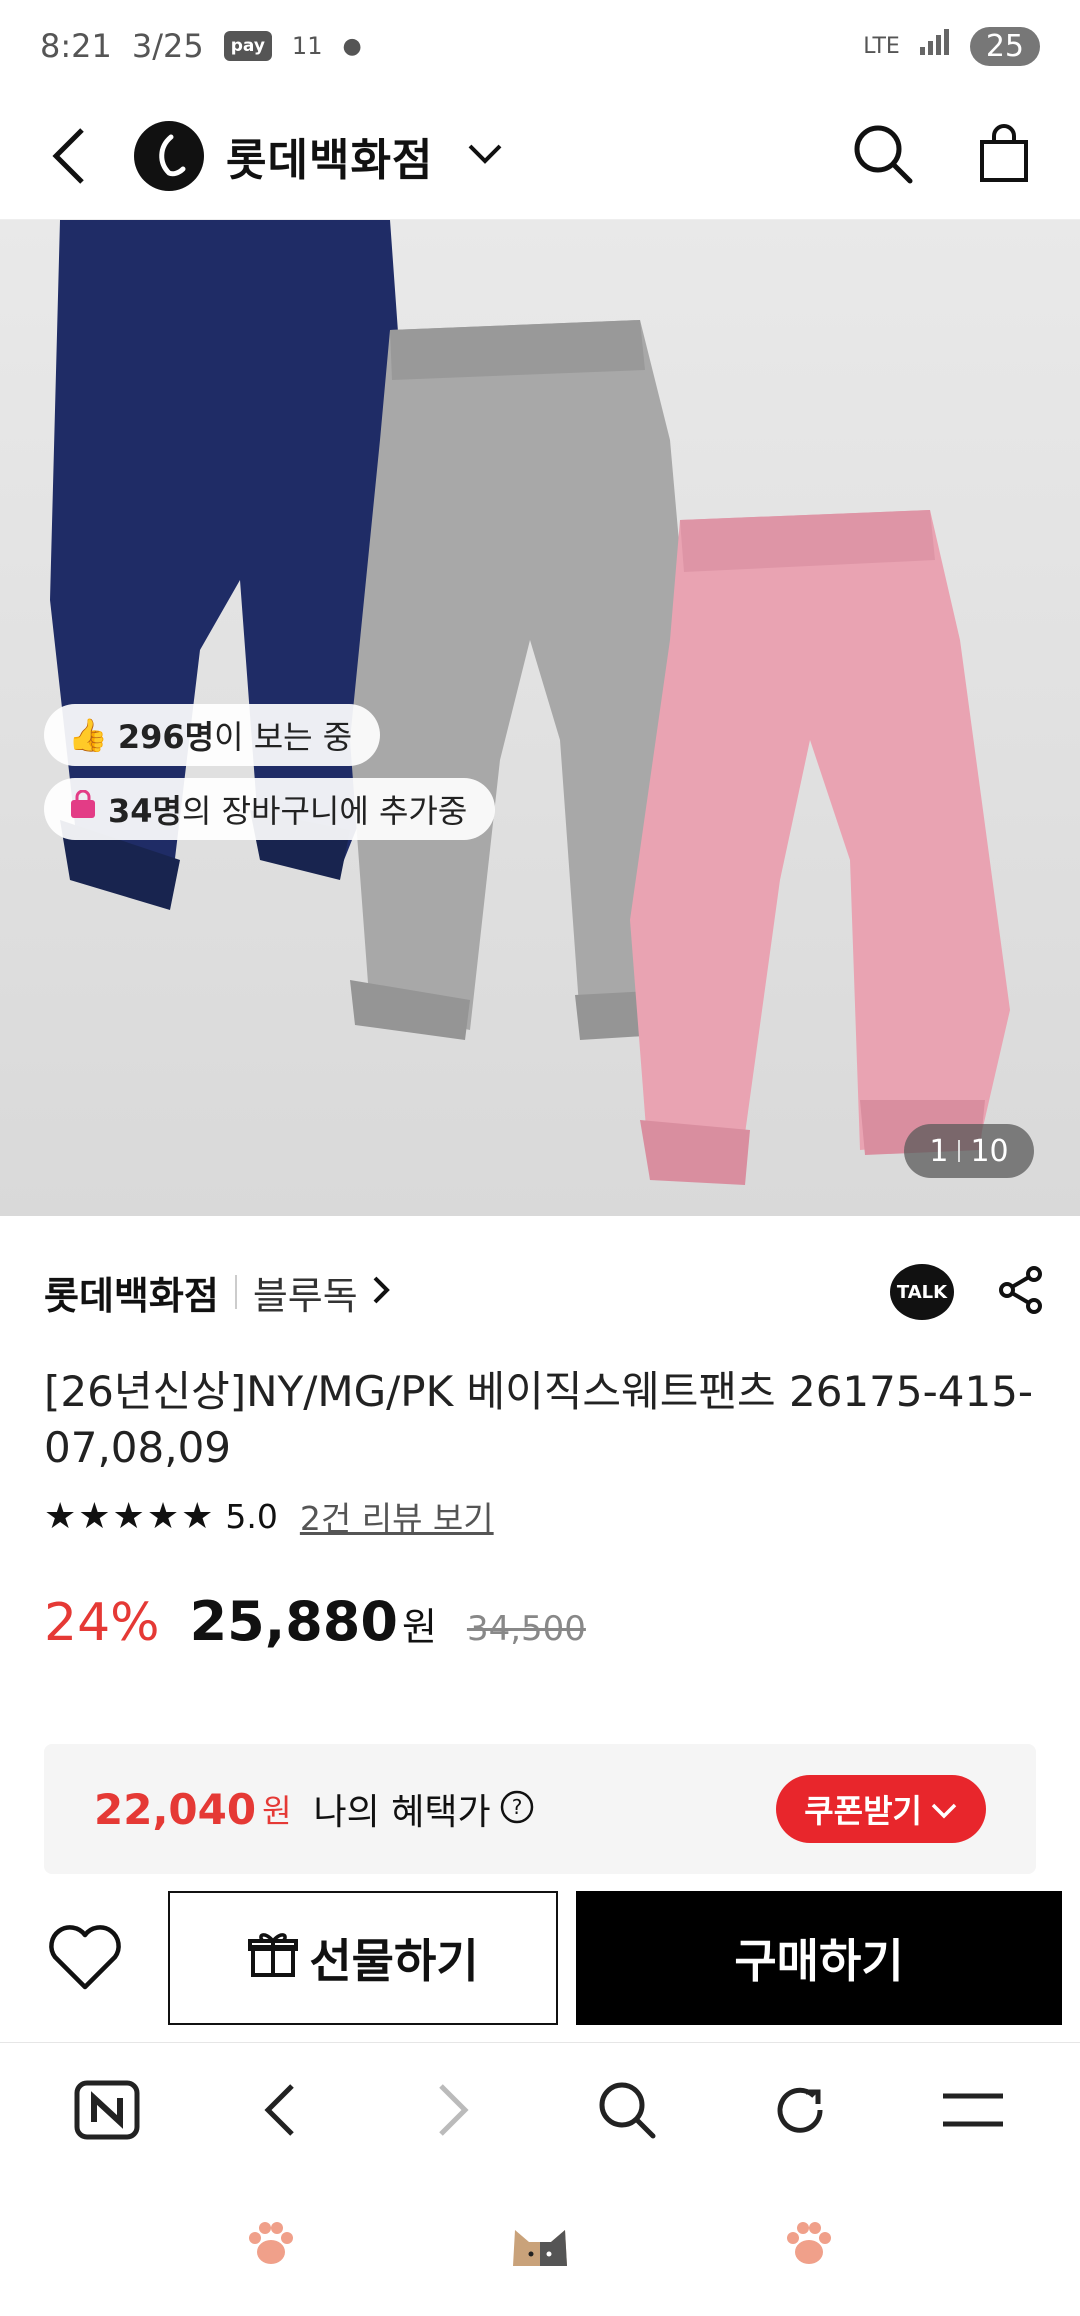 Image resolution: width=1080 pixels, height=2316 pixels. Describe the element at coordinates (88, 735) in the screenshot. I see `thumbs-up-icon: 👍` at that location.